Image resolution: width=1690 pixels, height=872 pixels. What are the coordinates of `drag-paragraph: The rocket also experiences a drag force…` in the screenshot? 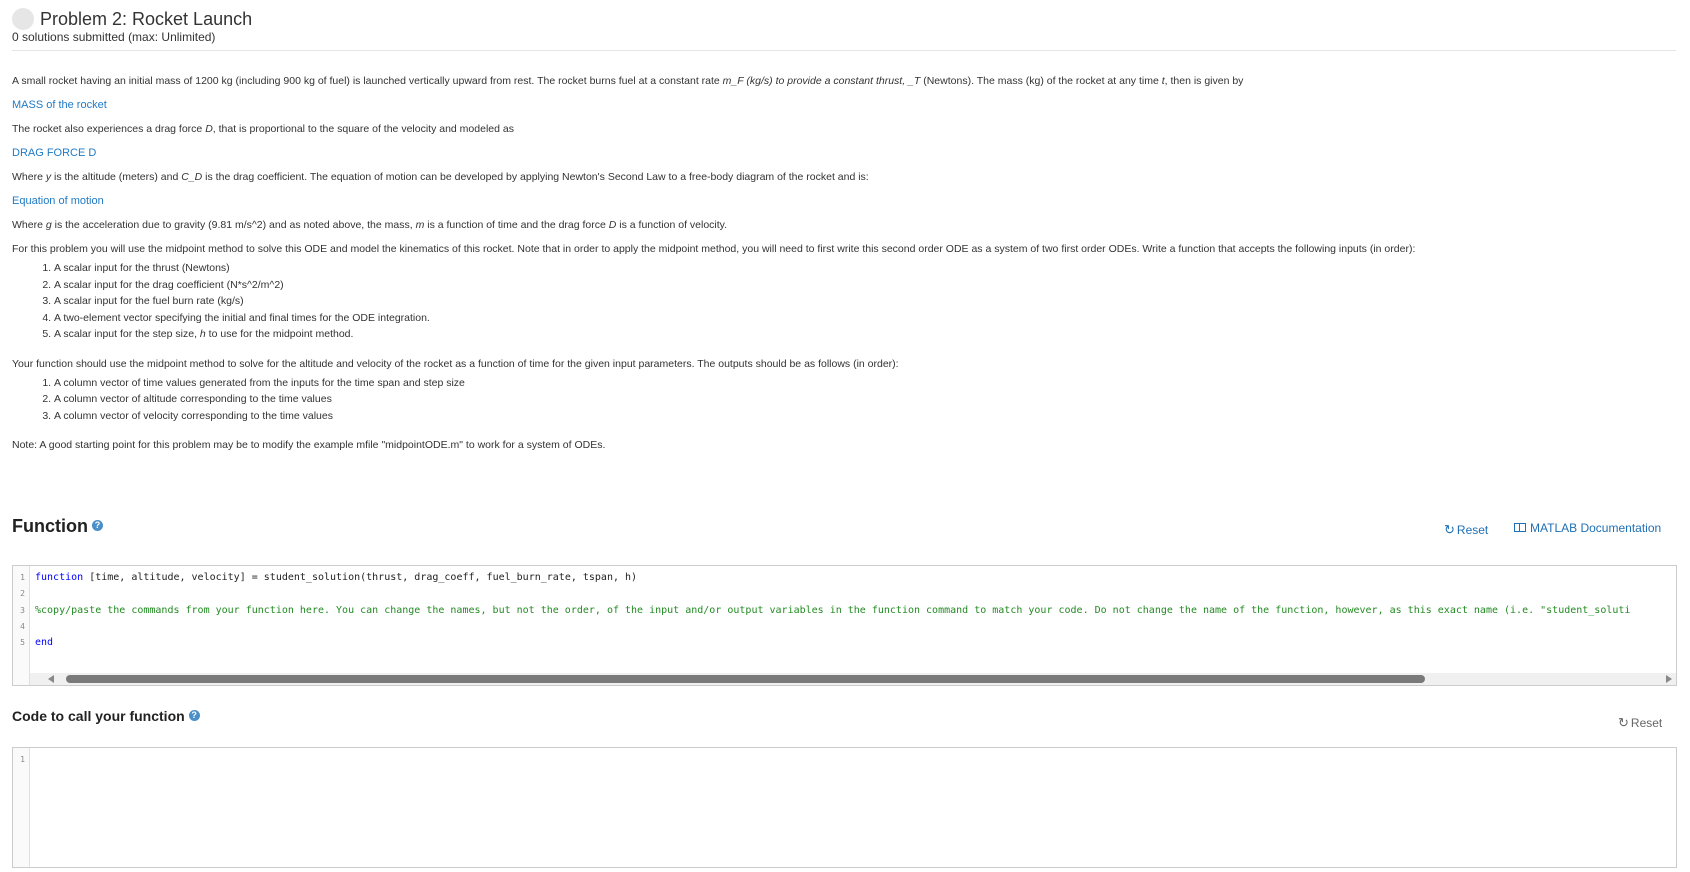 It's located at (263, 129).